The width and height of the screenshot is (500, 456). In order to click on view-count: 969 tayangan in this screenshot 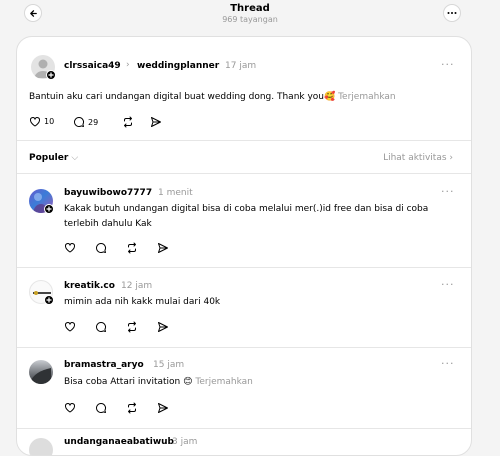, I will do `click(250, 19)`.